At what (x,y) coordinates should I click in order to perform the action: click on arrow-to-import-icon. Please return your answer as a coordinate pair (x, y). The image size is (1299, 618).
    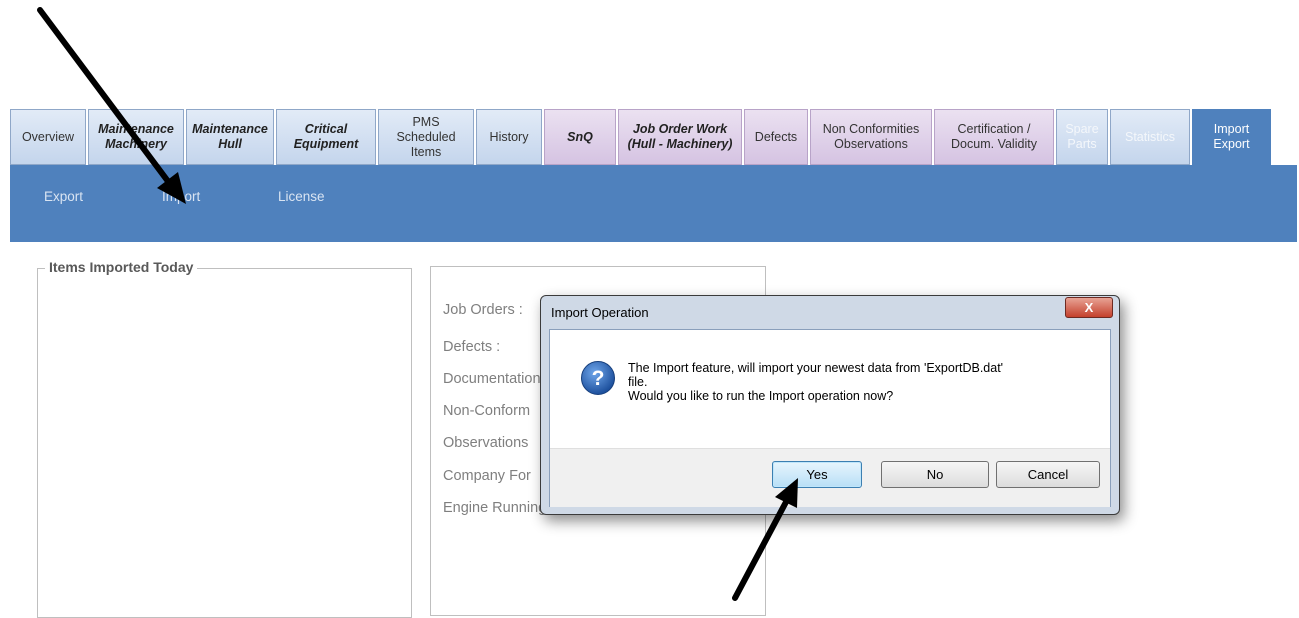
    Looking at the image, I should click on (111, 105).